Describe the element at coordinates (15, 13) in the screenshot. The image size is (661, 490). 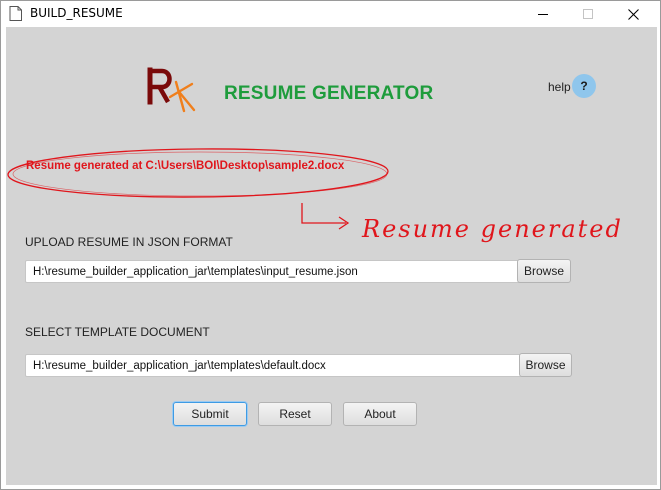
I see `document-icon` at that location.